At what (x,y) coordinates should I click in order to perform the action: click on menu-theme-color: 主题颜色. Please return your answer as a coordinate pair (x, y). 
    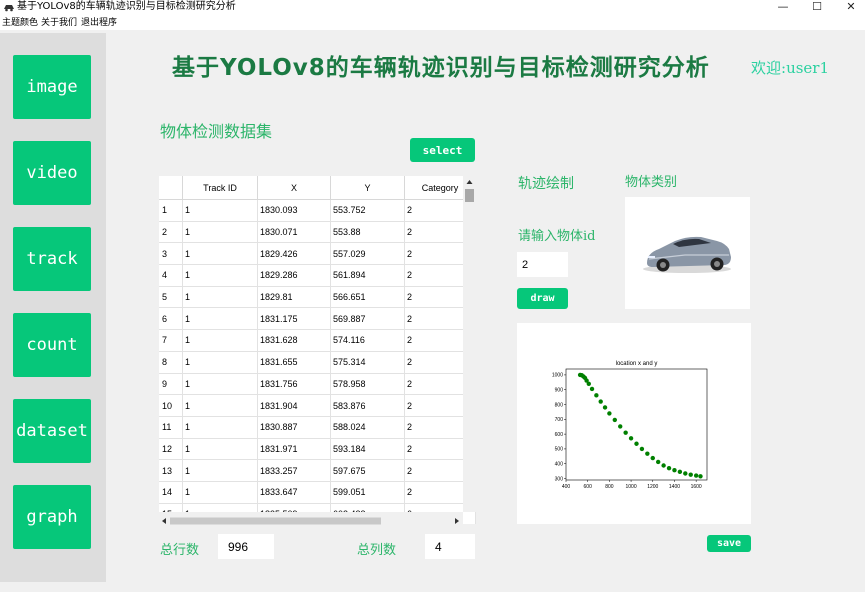
    Looking at the image, I should click on (20, 23).